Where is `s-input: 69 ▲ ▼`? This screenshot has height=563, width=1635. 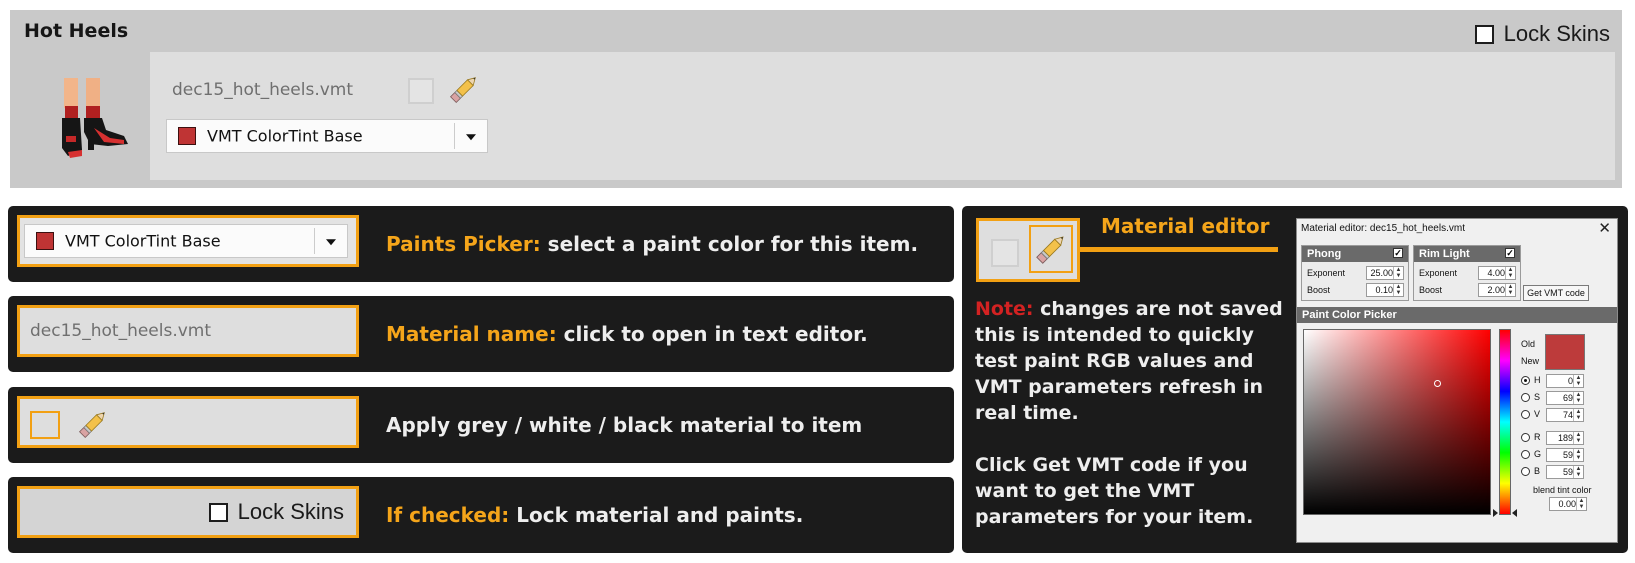 s-input: 69 ▲ ▼ is located at coordinates (1565, 398).